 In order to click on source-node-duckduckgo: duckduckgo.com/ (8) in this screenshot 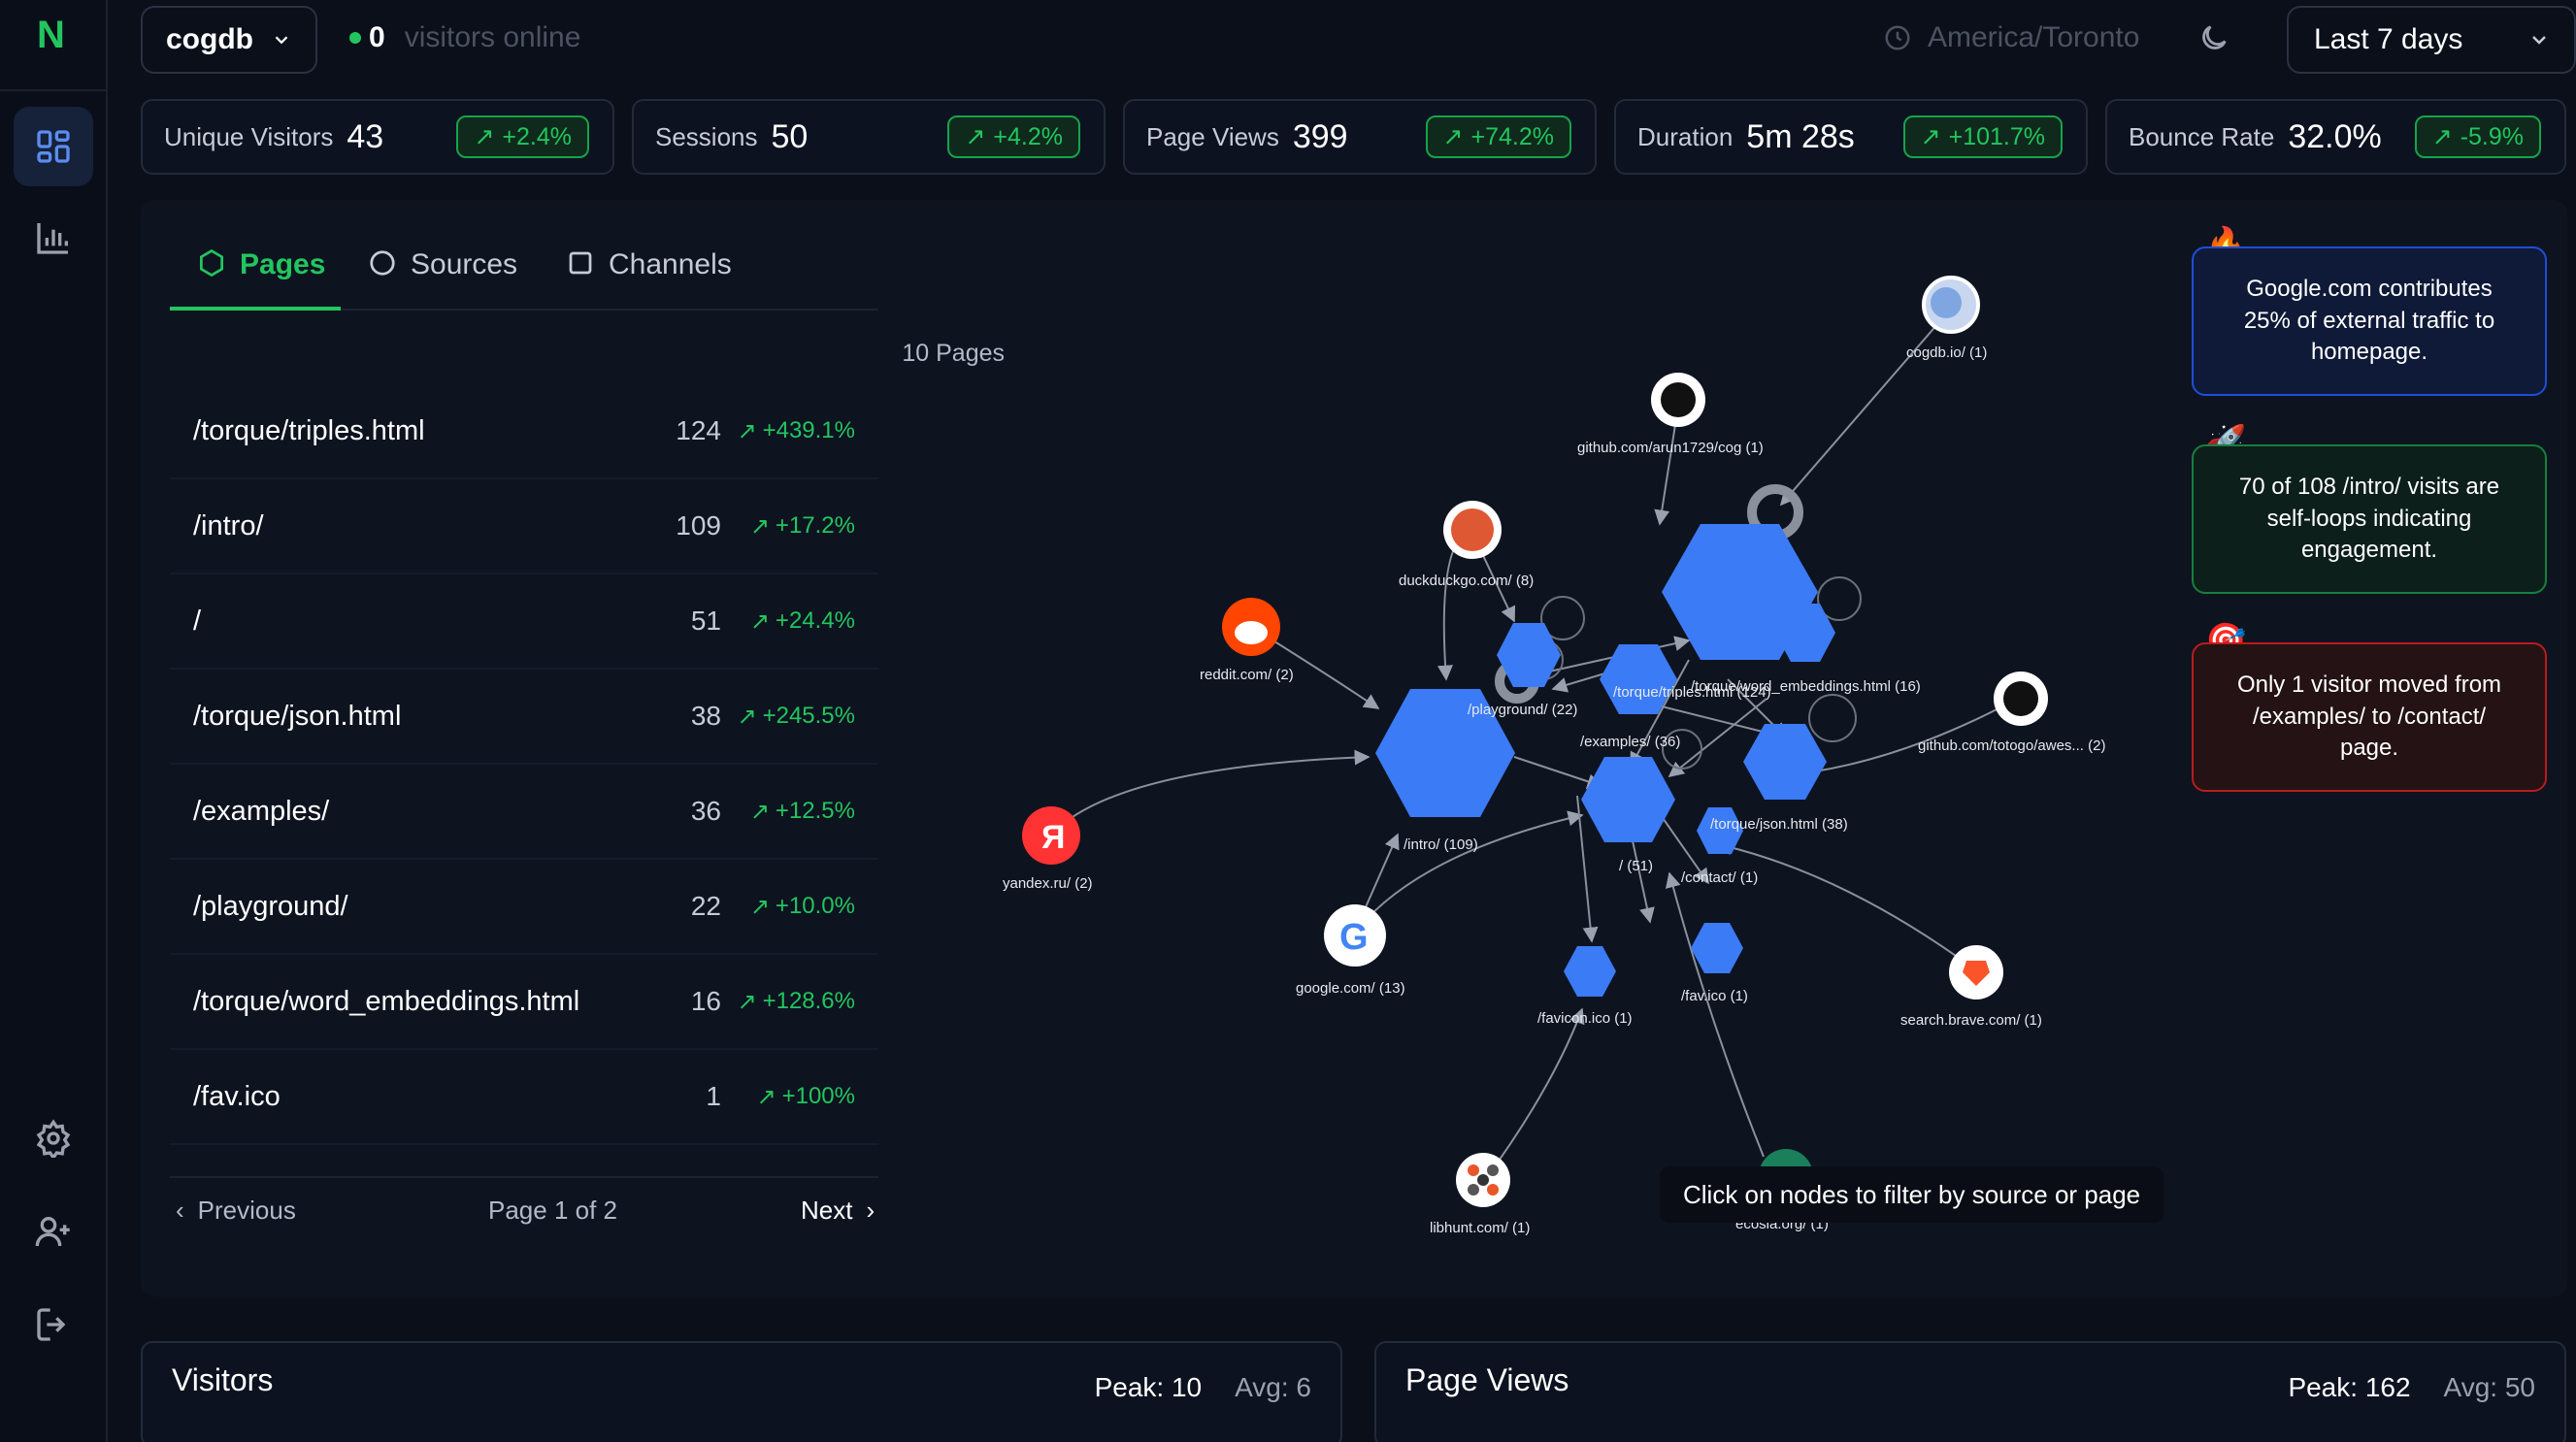, I will do `click(1466, 545)`.